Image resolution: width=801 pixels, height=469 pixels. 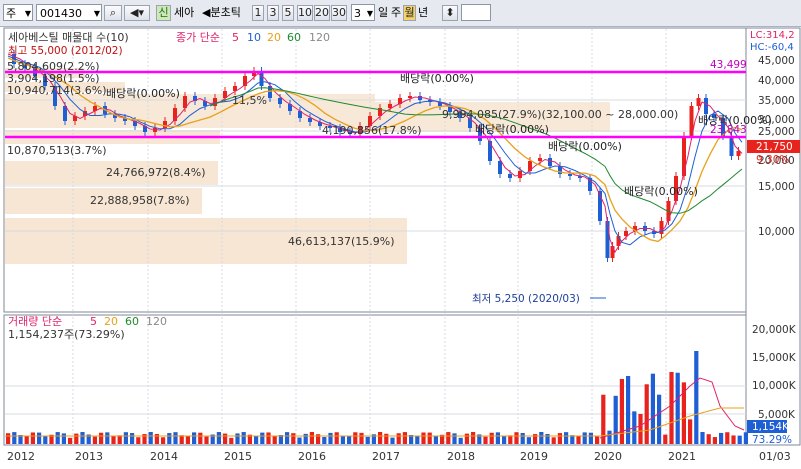 I want to click on ma120-label: 120, so click(x=319, y=37).